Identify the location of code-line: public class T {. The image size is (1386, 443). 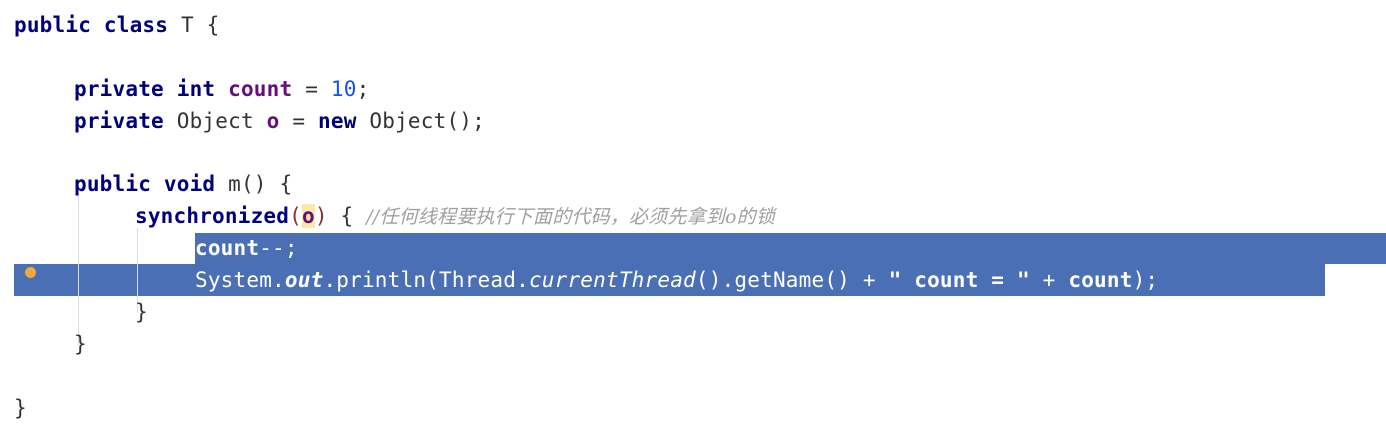
(117, 25).